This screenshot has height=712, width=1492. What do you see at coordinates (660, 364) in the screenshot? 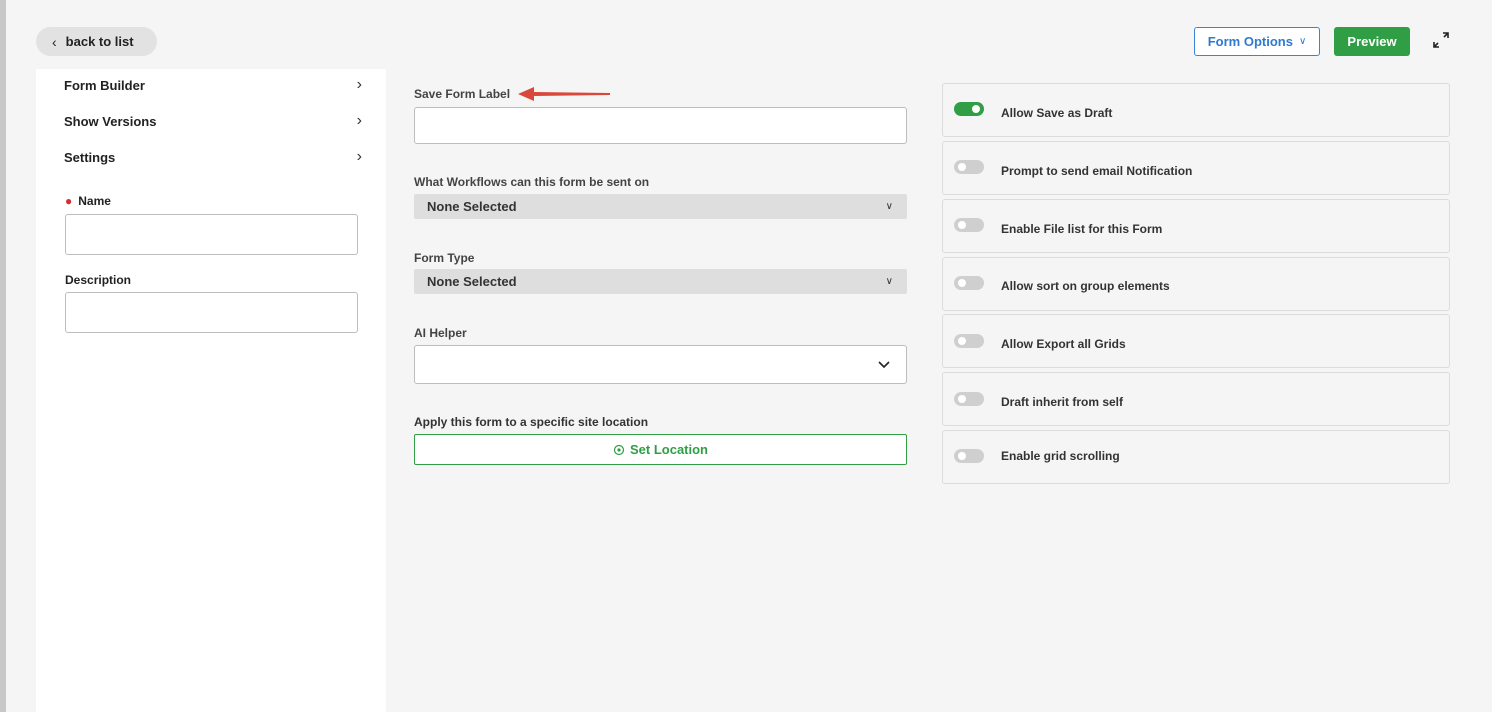
I see `ai-helper-select` at bounding box center [660, 364].